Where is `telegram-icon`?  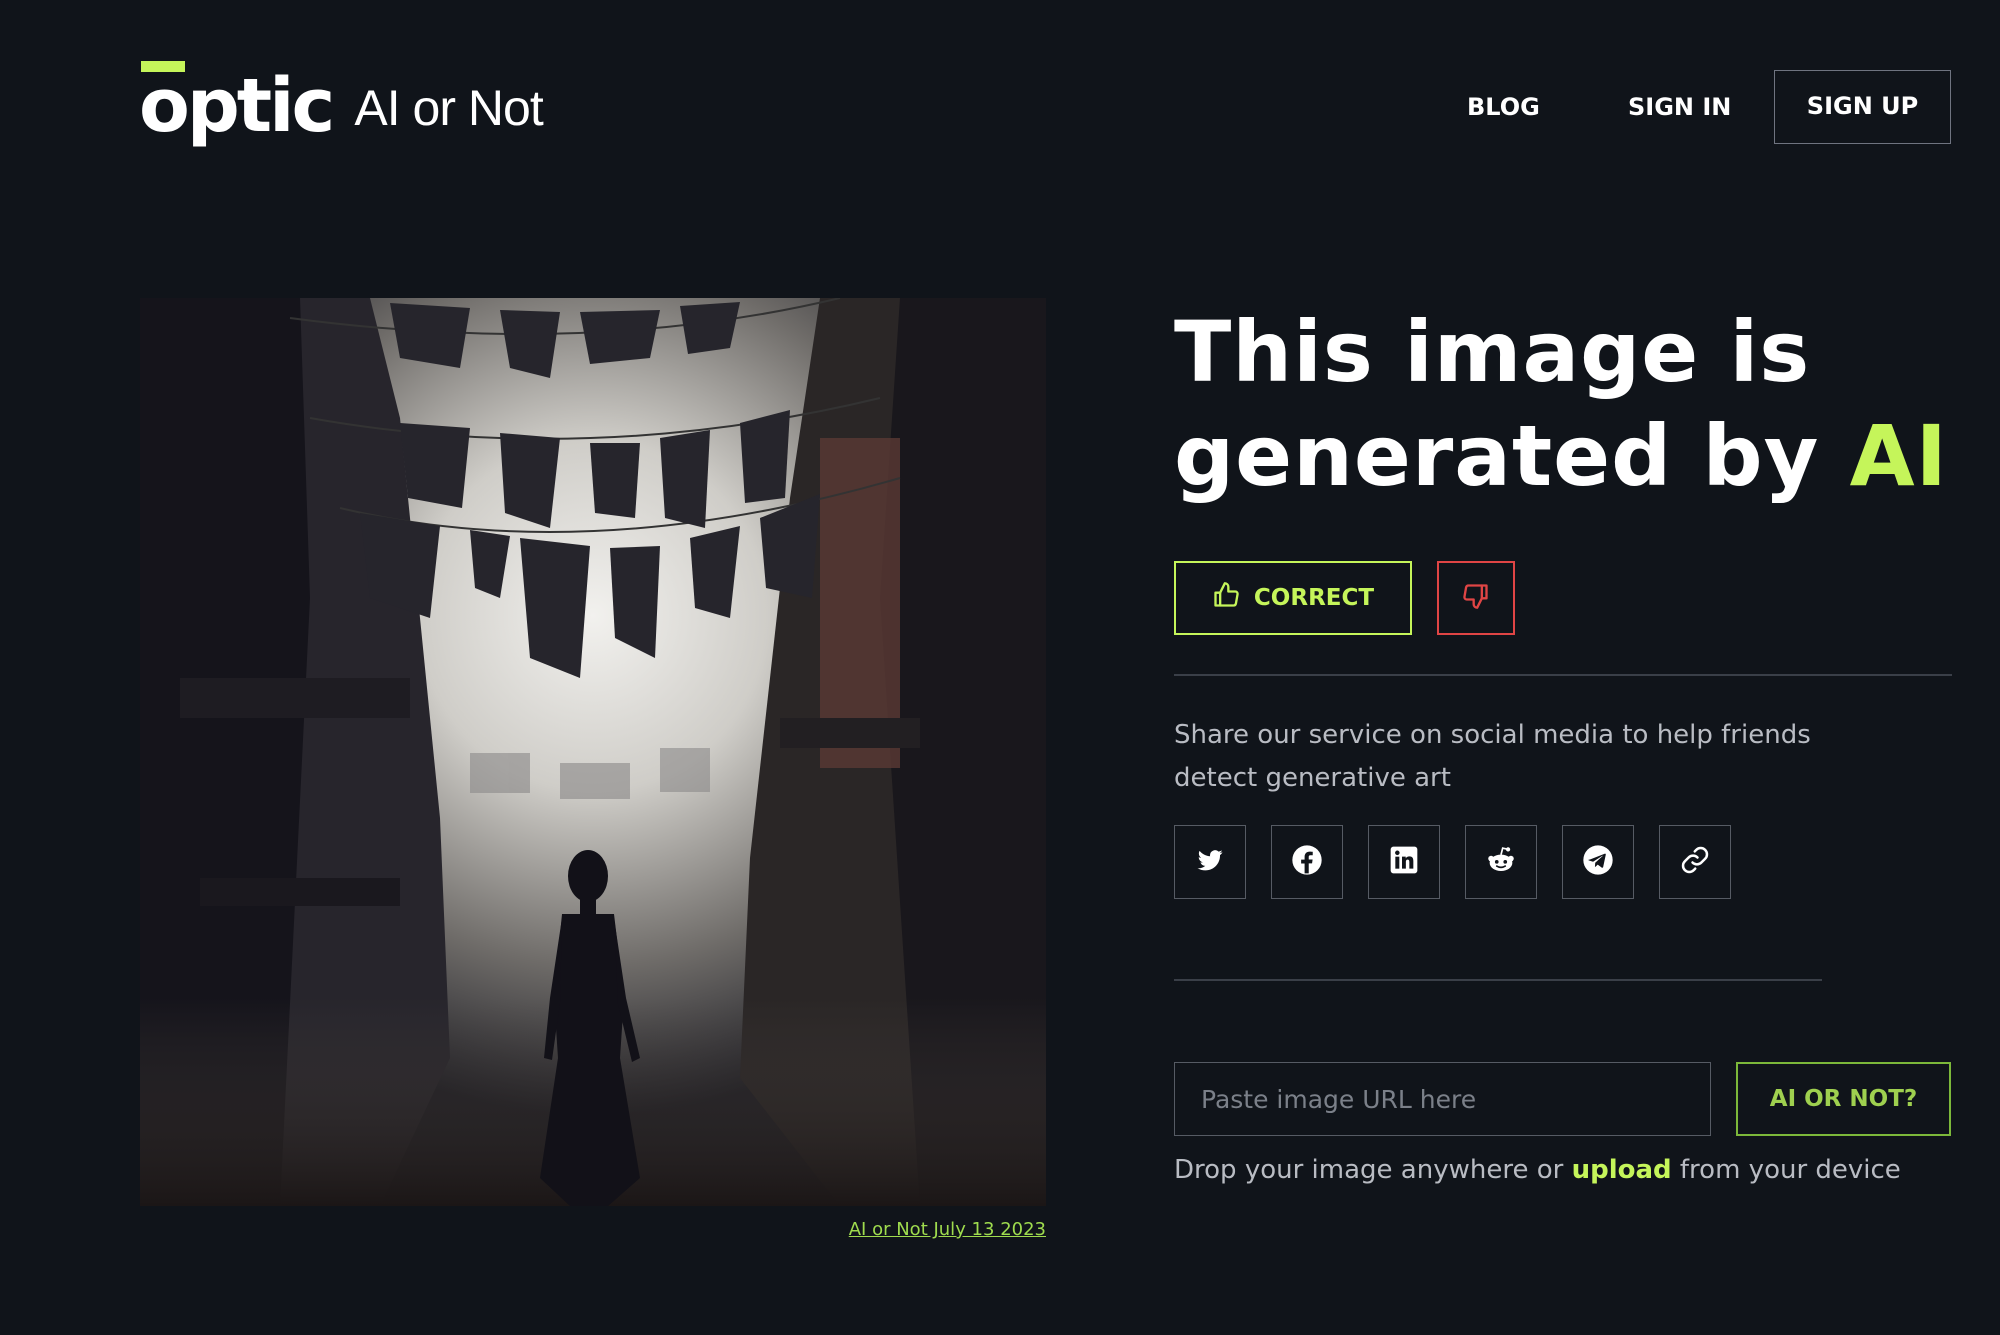 telegram-icon is located at coordinates (1598, 862).